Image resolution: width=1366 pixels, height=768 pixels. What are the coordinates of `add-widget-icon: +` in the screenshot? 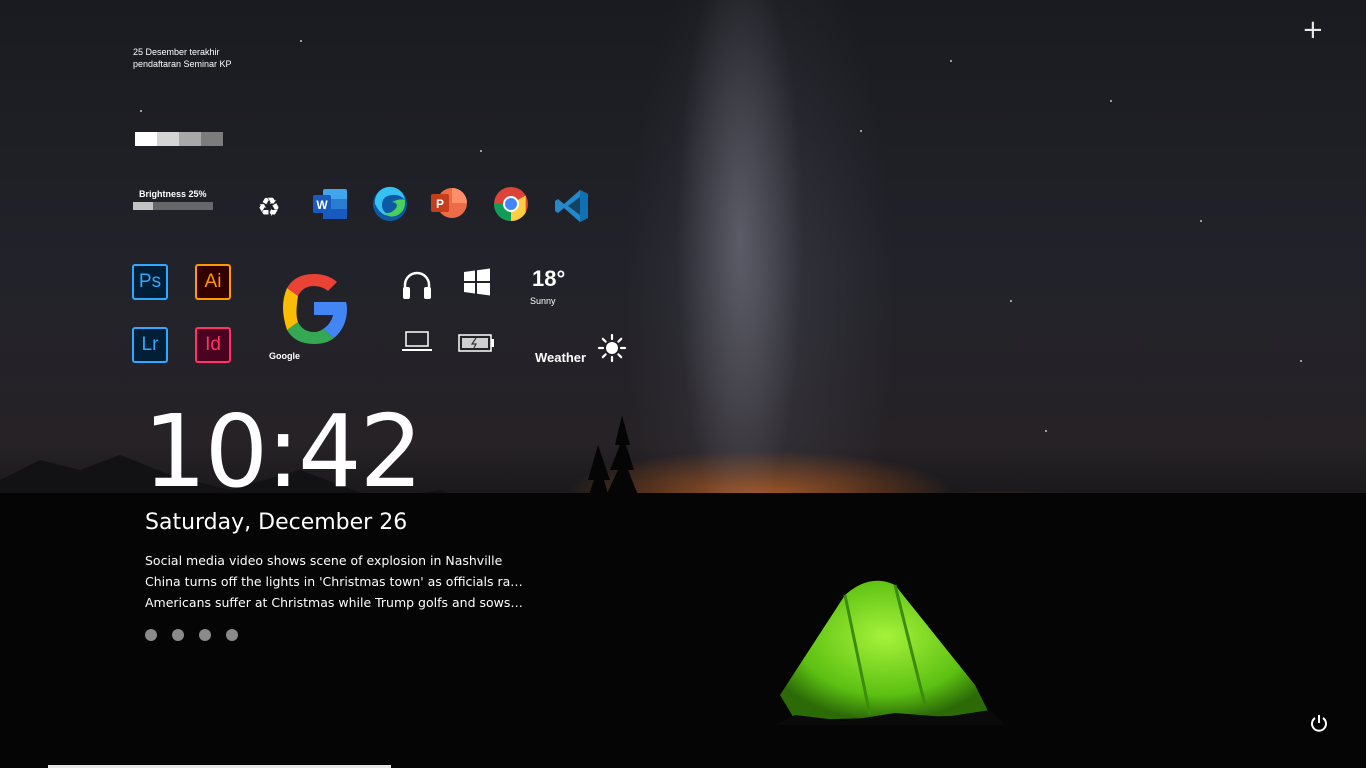 It's located at (1313, 30).